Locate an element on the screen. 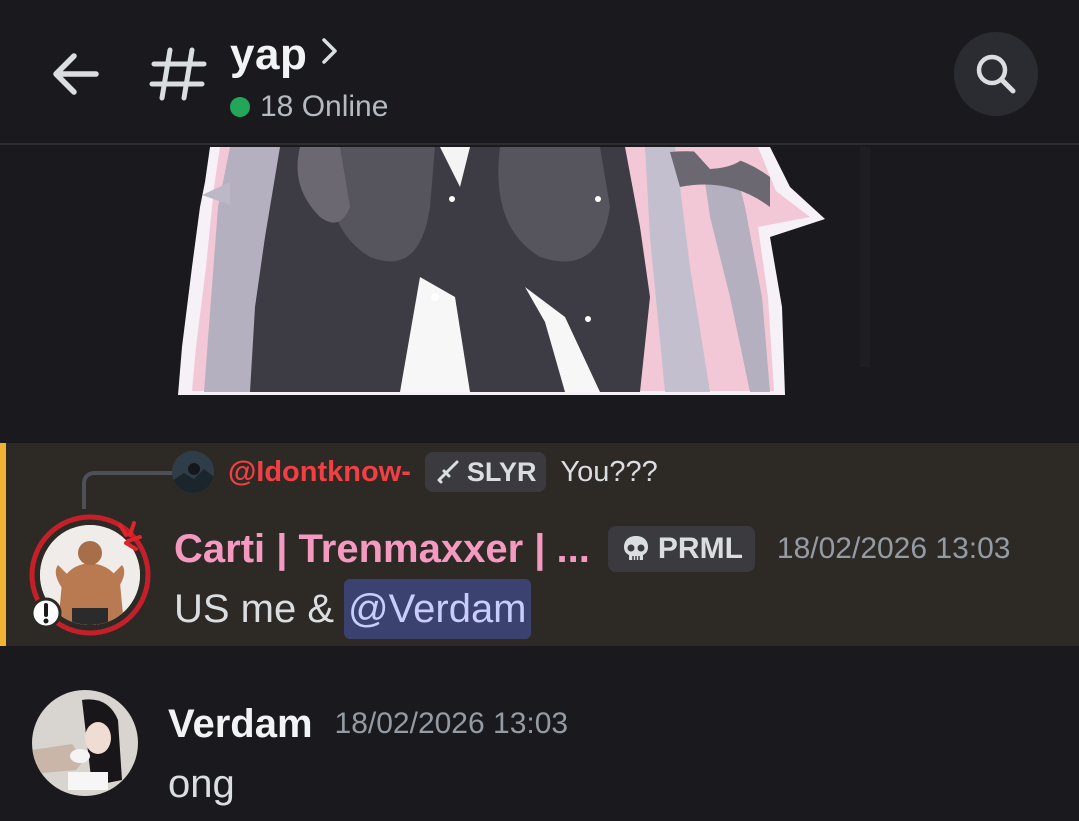 This screenshot has height=821, width=1079. sword-icon is located at coordinates (448, 472).